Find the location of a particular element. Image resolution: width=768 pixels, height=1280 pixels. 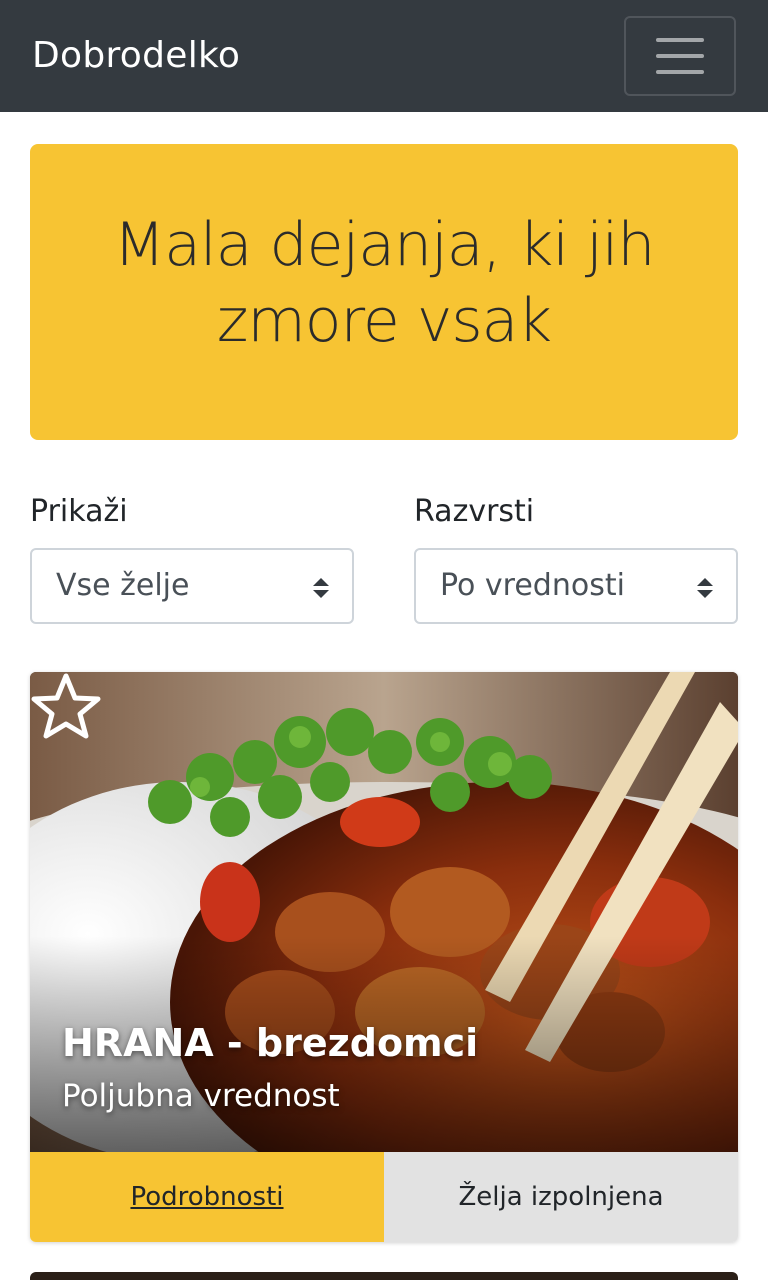

next-wish-card is located at coordinates (384, 1276).